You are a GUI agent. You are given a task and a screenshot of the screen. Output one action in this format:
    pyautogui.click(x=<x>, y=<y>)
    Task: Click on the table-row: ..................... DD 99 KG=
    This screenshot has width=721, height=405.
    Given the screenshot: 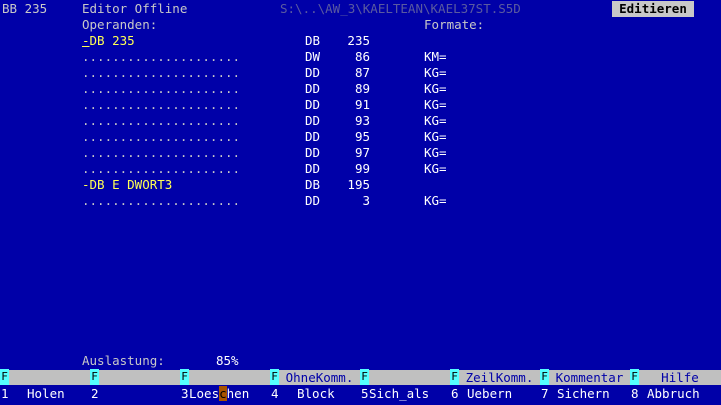 What is the action you would take?
    pyautogui.click(x=360, y=169)
    